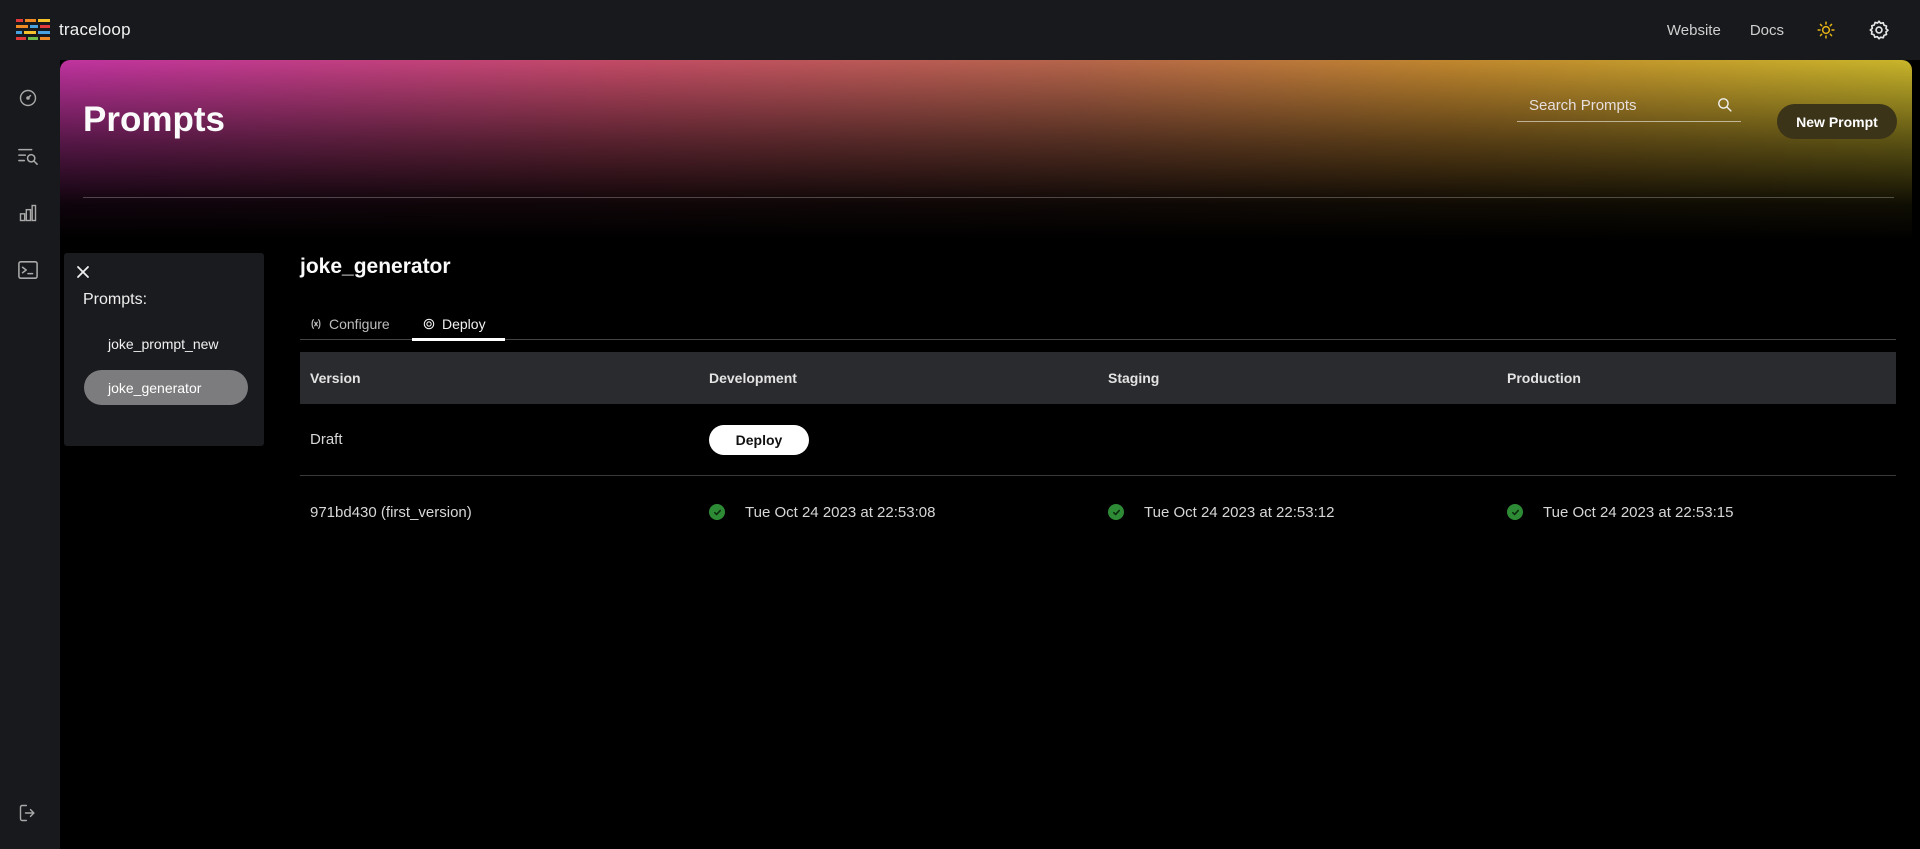 This screenshot has height=849, width=1920. What do you see at coordinates (28, 270) in the screenshot?
I see `prompts-terminal-icon` at bounding box center [28, 270].